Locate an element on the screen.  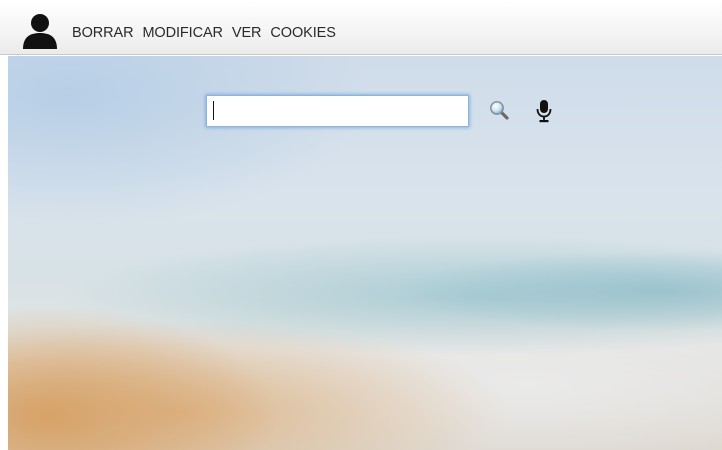
menu-item-modificar: MODIFICAR is located at coordinates (182, 33).